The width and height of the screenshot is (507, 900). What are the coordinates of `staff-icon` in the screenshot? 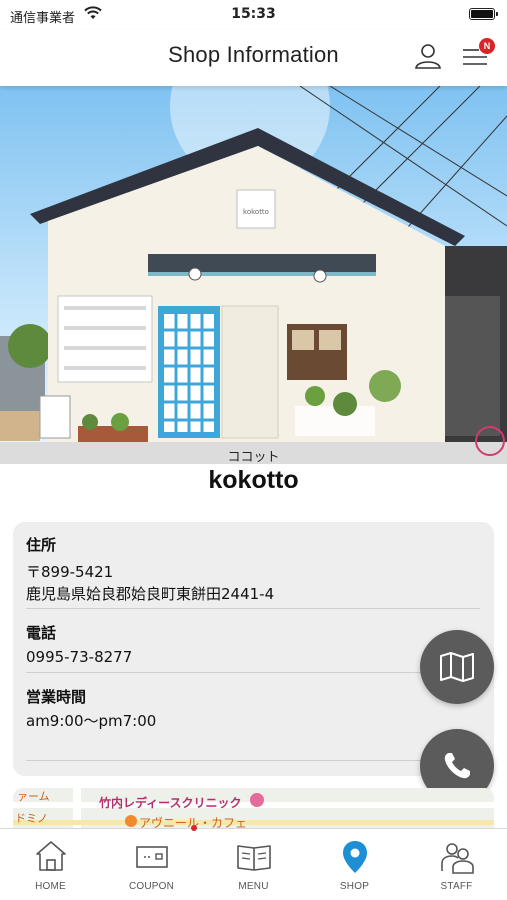 It's located at (457, 858).